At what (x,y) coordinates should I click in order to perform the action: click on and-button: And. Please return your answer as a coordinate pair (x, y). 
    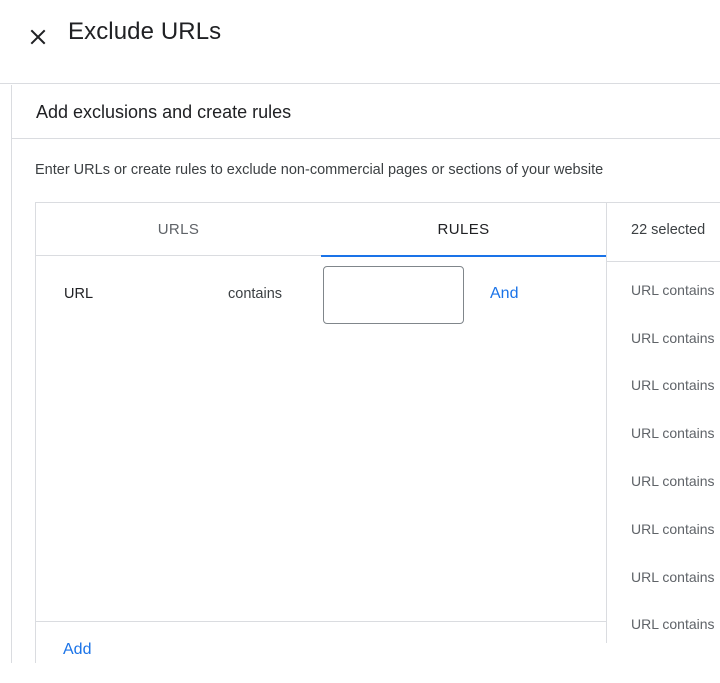
    Looking at the image, I should click on (504, 294).